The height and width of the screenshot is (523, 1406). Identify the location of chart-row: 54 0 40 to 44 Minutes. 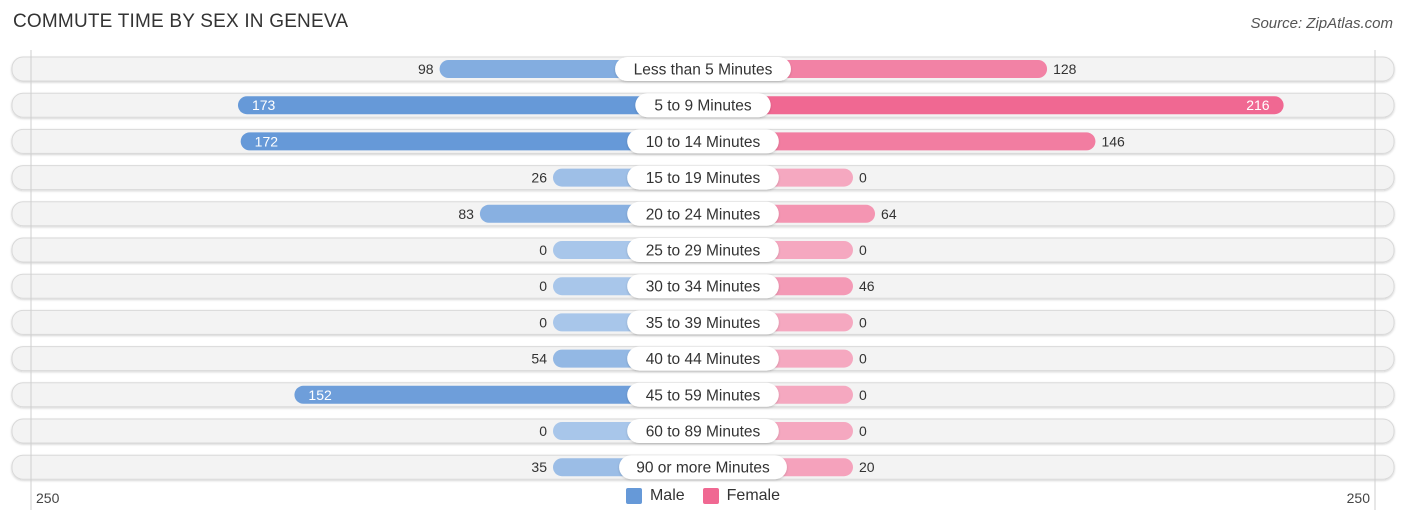
(703, 359).